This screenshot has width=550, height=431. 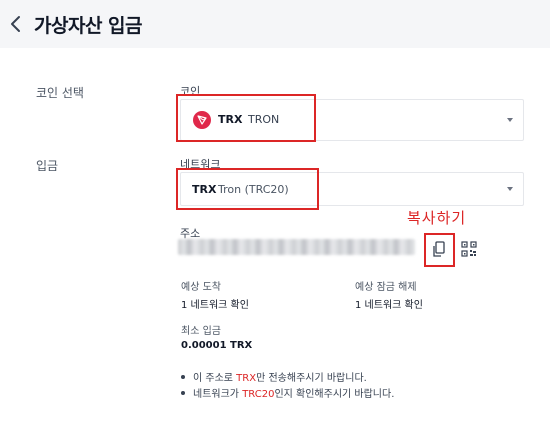 What do you see at coordinates (296, 247) in the screenshot?
I see `address-value-blurred` at bounding box center [296, 247].